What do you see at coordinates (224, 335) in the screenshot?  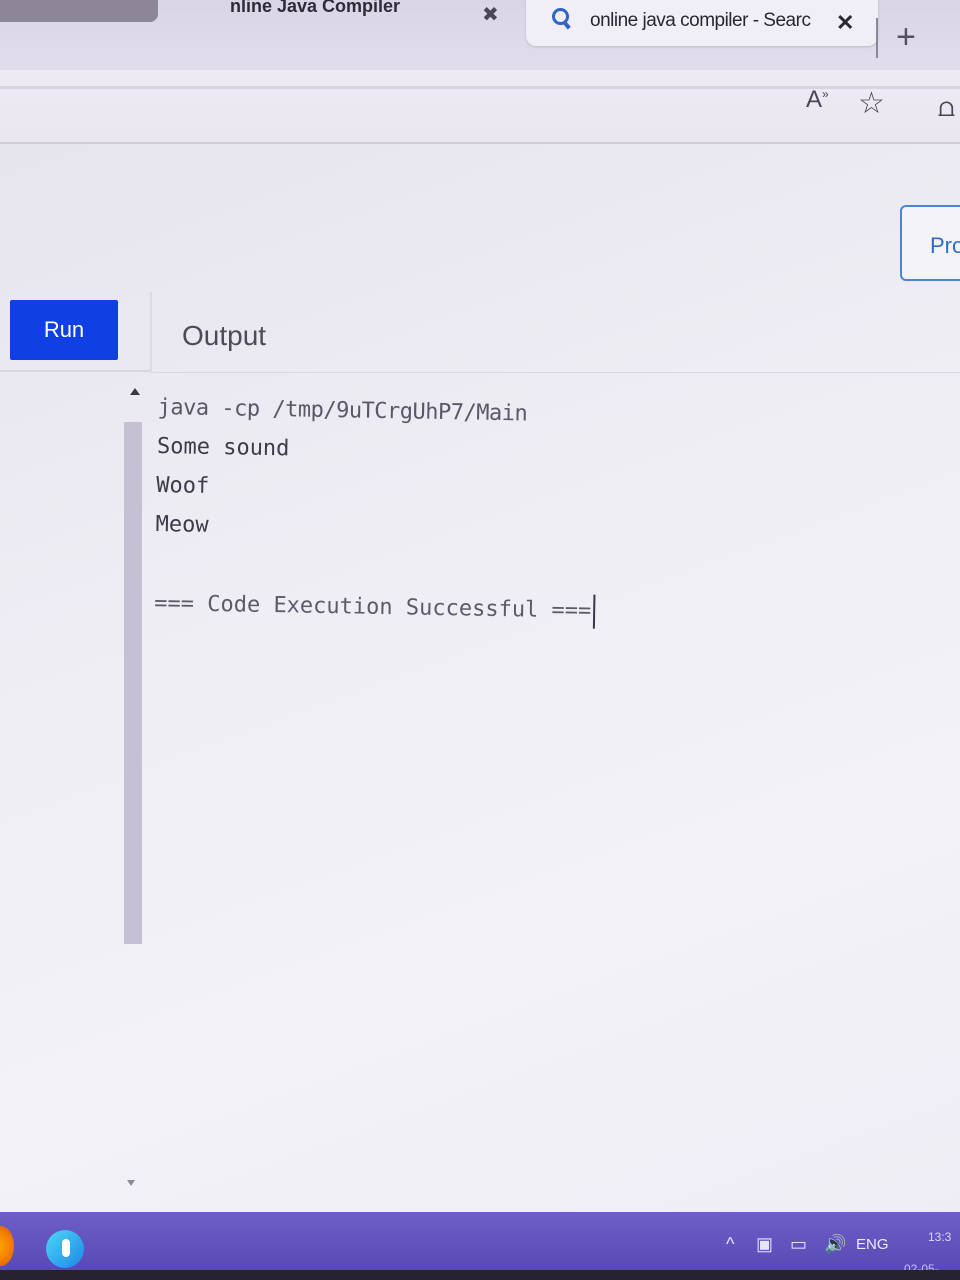 I see `output-heading: Output` at bounding box center [224, 335].